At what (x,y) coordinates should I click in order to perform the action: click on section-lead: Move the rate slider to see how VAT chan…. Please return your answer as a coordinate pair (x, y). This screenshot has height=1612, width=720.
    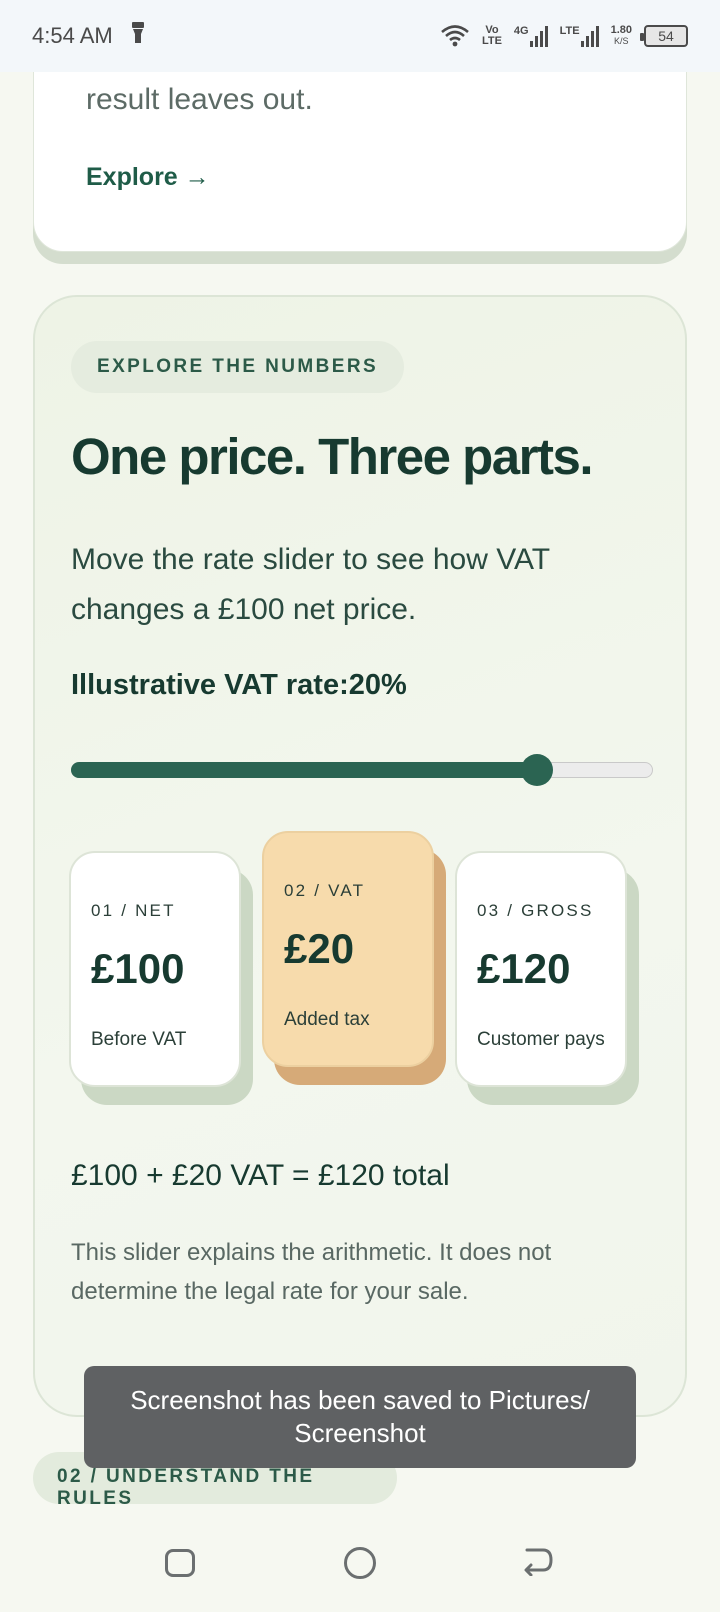
    Looking at the image, I should click on (310, 584).